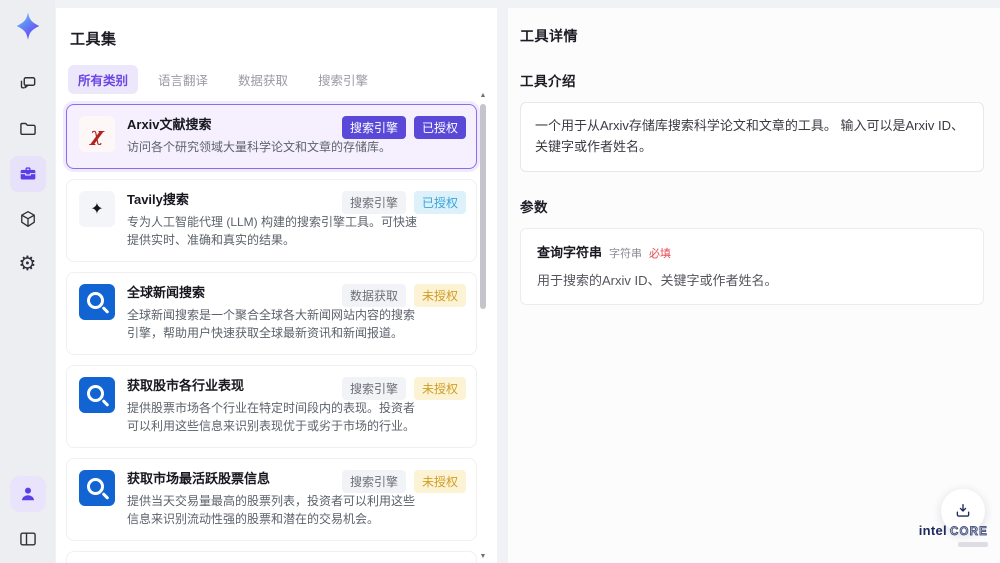 This screenshot has height=563, width=1000. I want to click on tool-icon: χ, so click(97, 134).